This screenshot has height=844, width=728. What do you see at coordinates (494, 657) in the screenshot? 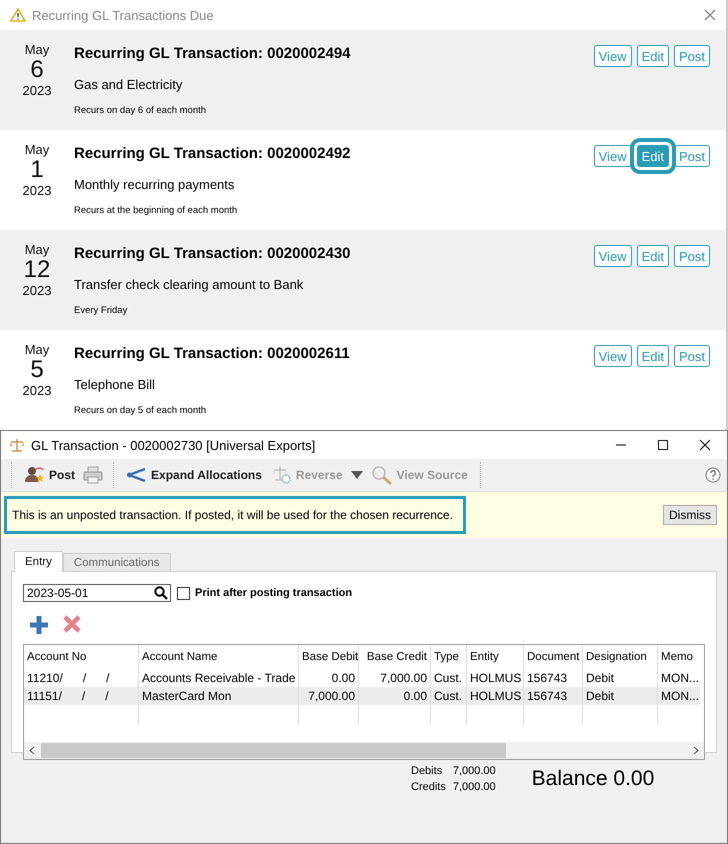
I see `column-header: Entity` at bounding box center [494, 657].